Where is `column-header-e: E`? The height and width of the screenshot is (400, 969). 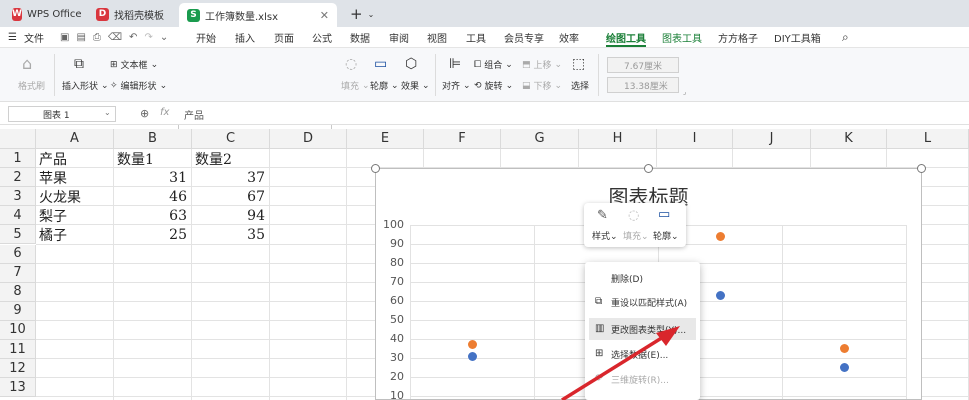 column-header-e: E is located at coordinates (385, 139).